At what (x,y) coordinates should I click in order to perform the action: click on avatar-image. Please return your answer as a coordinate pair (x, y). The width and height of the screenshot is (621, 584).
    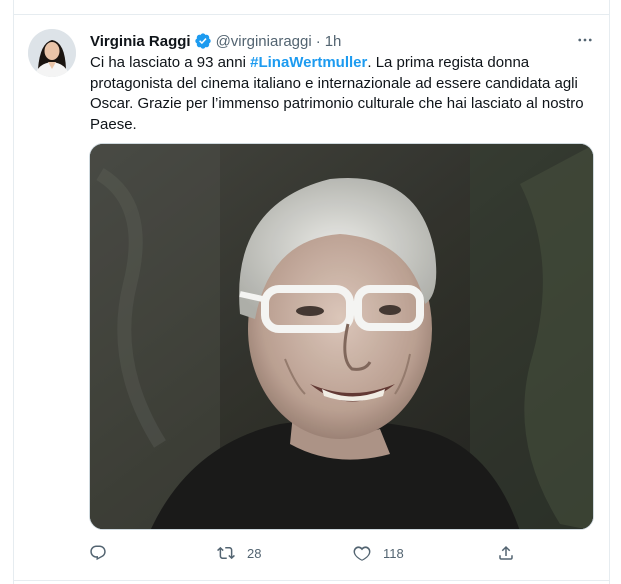
    Looking at the image, I should click on (52, 53).